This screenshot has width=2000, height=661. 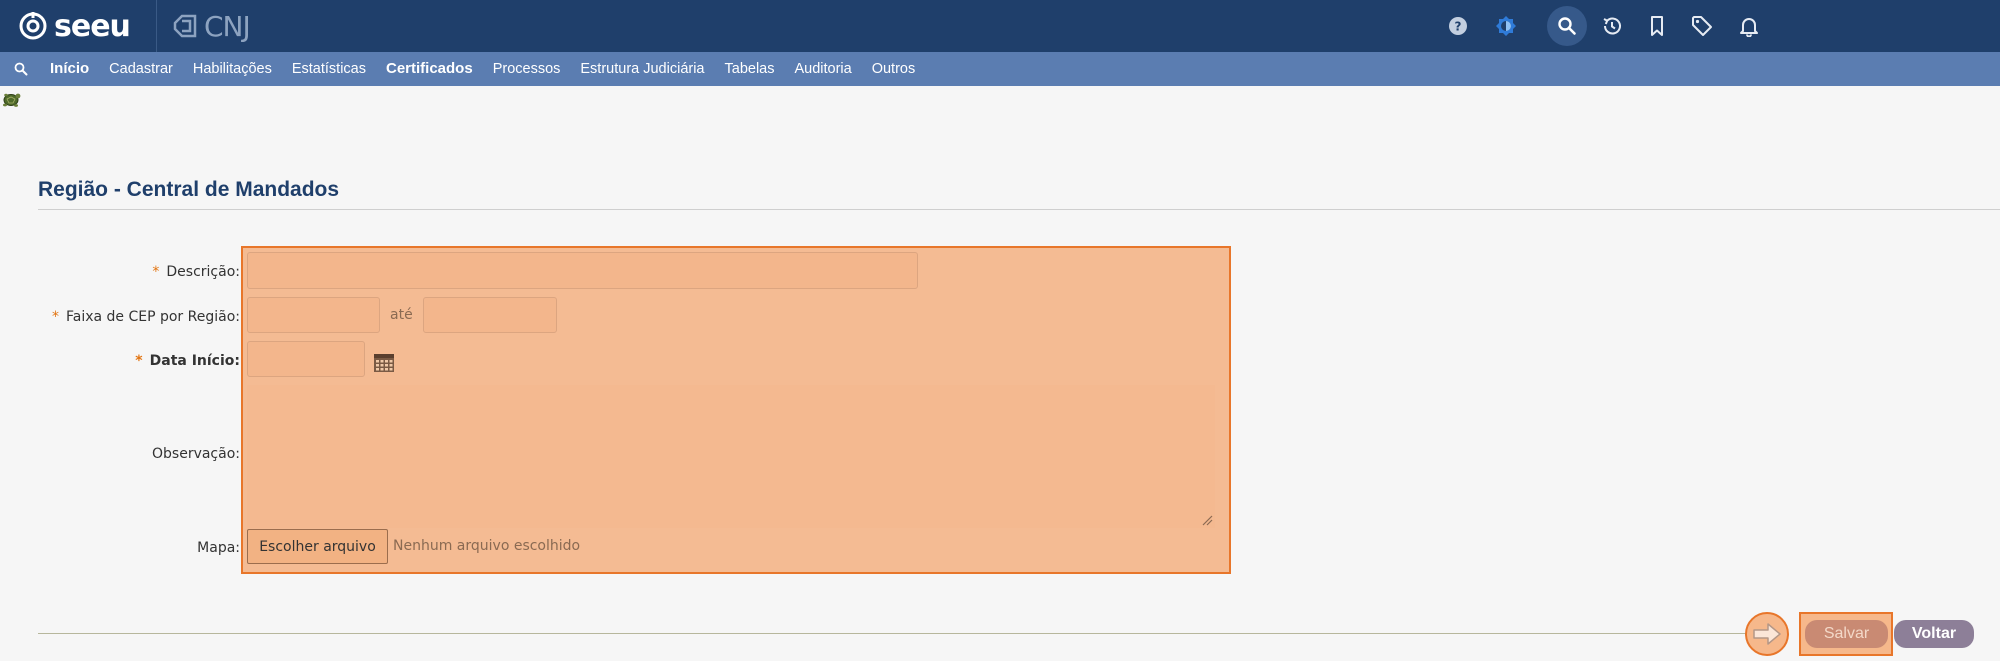 What do you see at coordinates (189, 189) in the screenshot?
I see `page-title: Região - Central de Mandados` at bounding box center [189, 189].